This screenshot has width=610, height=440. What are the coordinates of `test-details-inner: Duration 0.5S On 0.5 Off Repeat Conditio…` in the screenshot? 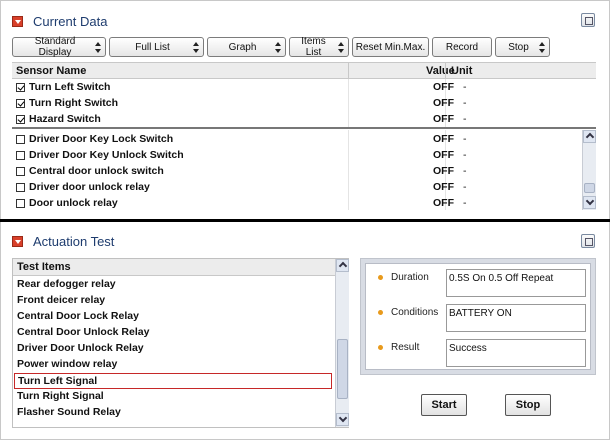 It's located at (478, 316).